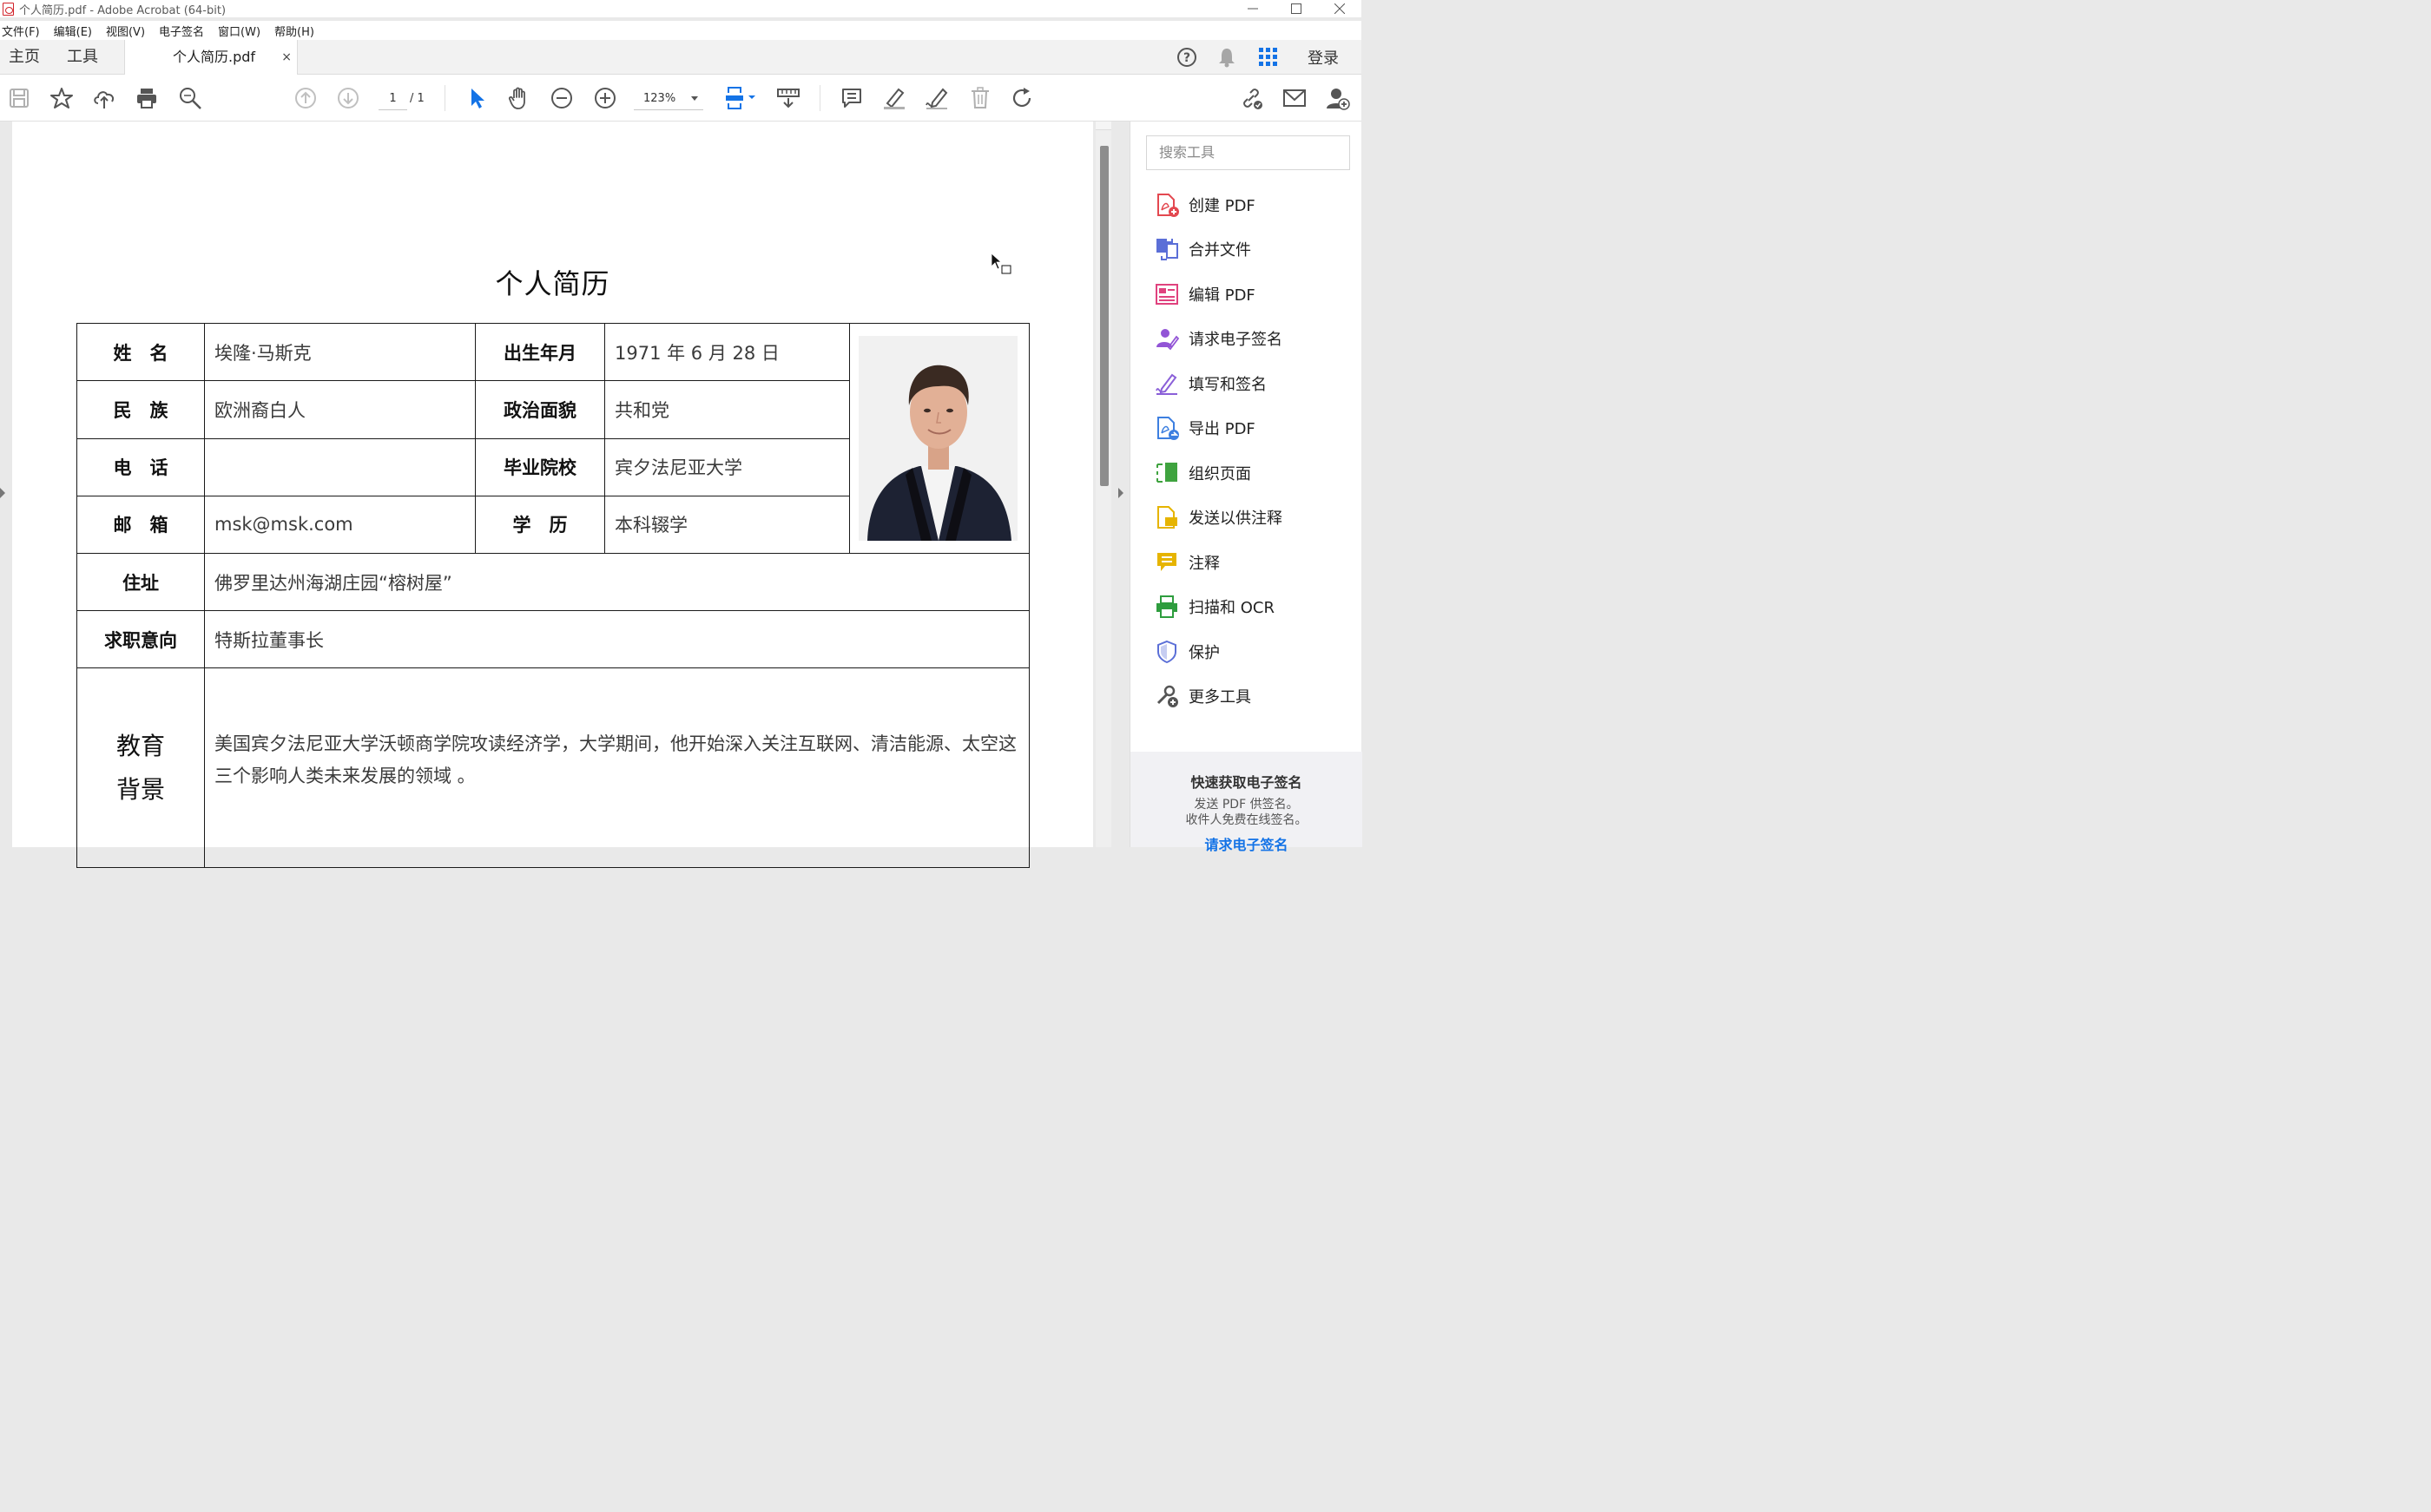 This screenshot has height=1512, width=2431. Describe the element at coordinates (1167, 652) in the screenshot. I see `protect-icon` at that location.